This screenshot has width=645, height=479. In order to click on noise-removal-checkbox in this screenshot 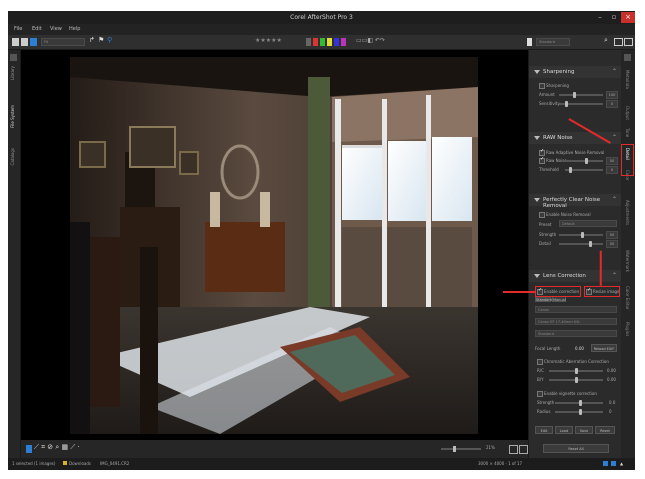, I will do `click(542, 215)`.